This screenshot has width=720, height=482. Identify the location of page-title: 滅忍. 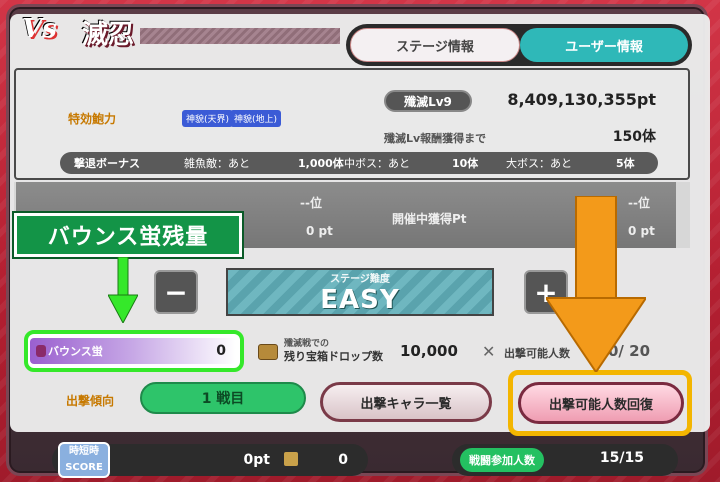
(108, 35).